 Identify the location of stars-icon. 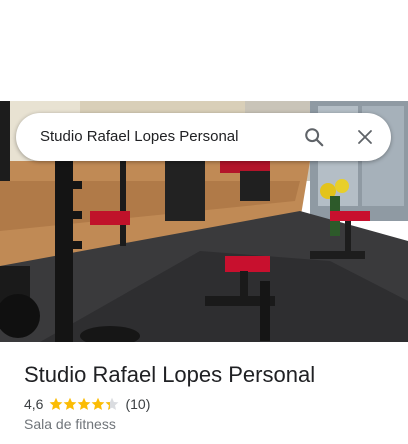
(84, 403).